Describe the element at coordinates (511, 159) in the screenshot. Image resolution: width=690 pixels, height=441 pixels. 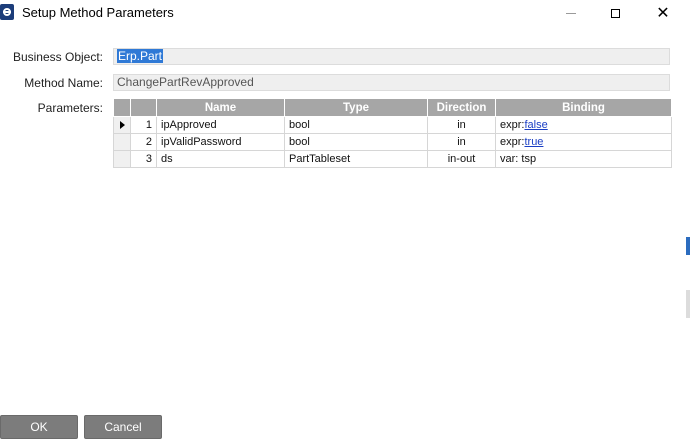
I see `binding-prefix: var:` at that location.